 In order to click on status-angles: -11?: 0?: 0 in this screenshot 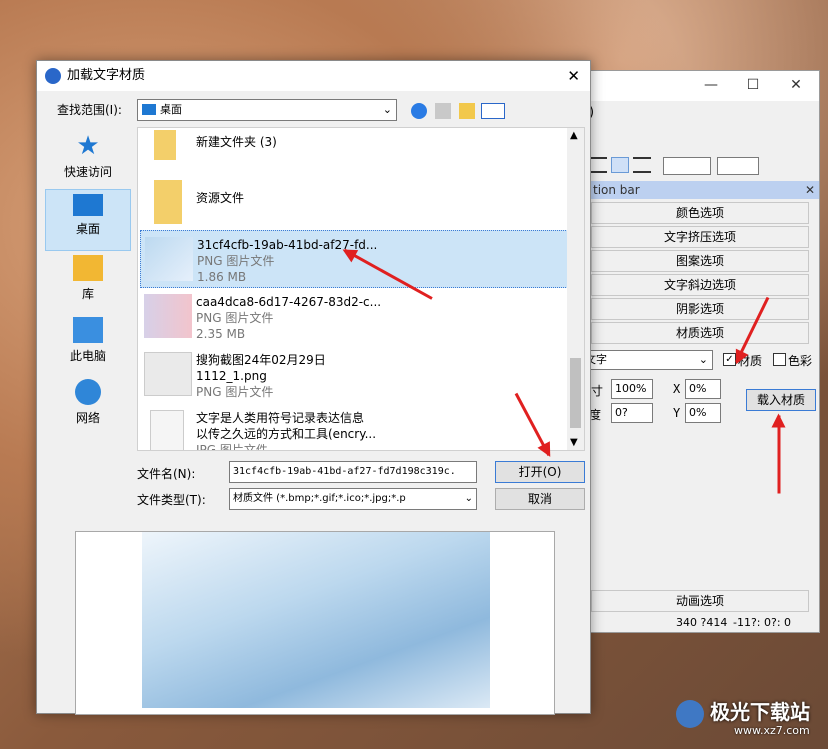, I will do `click(762, 622)`.